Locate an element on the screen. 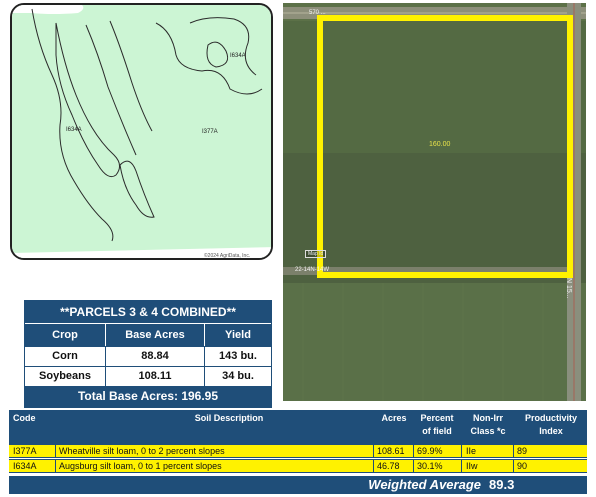  soil-pi-cell: 89 is located at coordinates (522, 451).